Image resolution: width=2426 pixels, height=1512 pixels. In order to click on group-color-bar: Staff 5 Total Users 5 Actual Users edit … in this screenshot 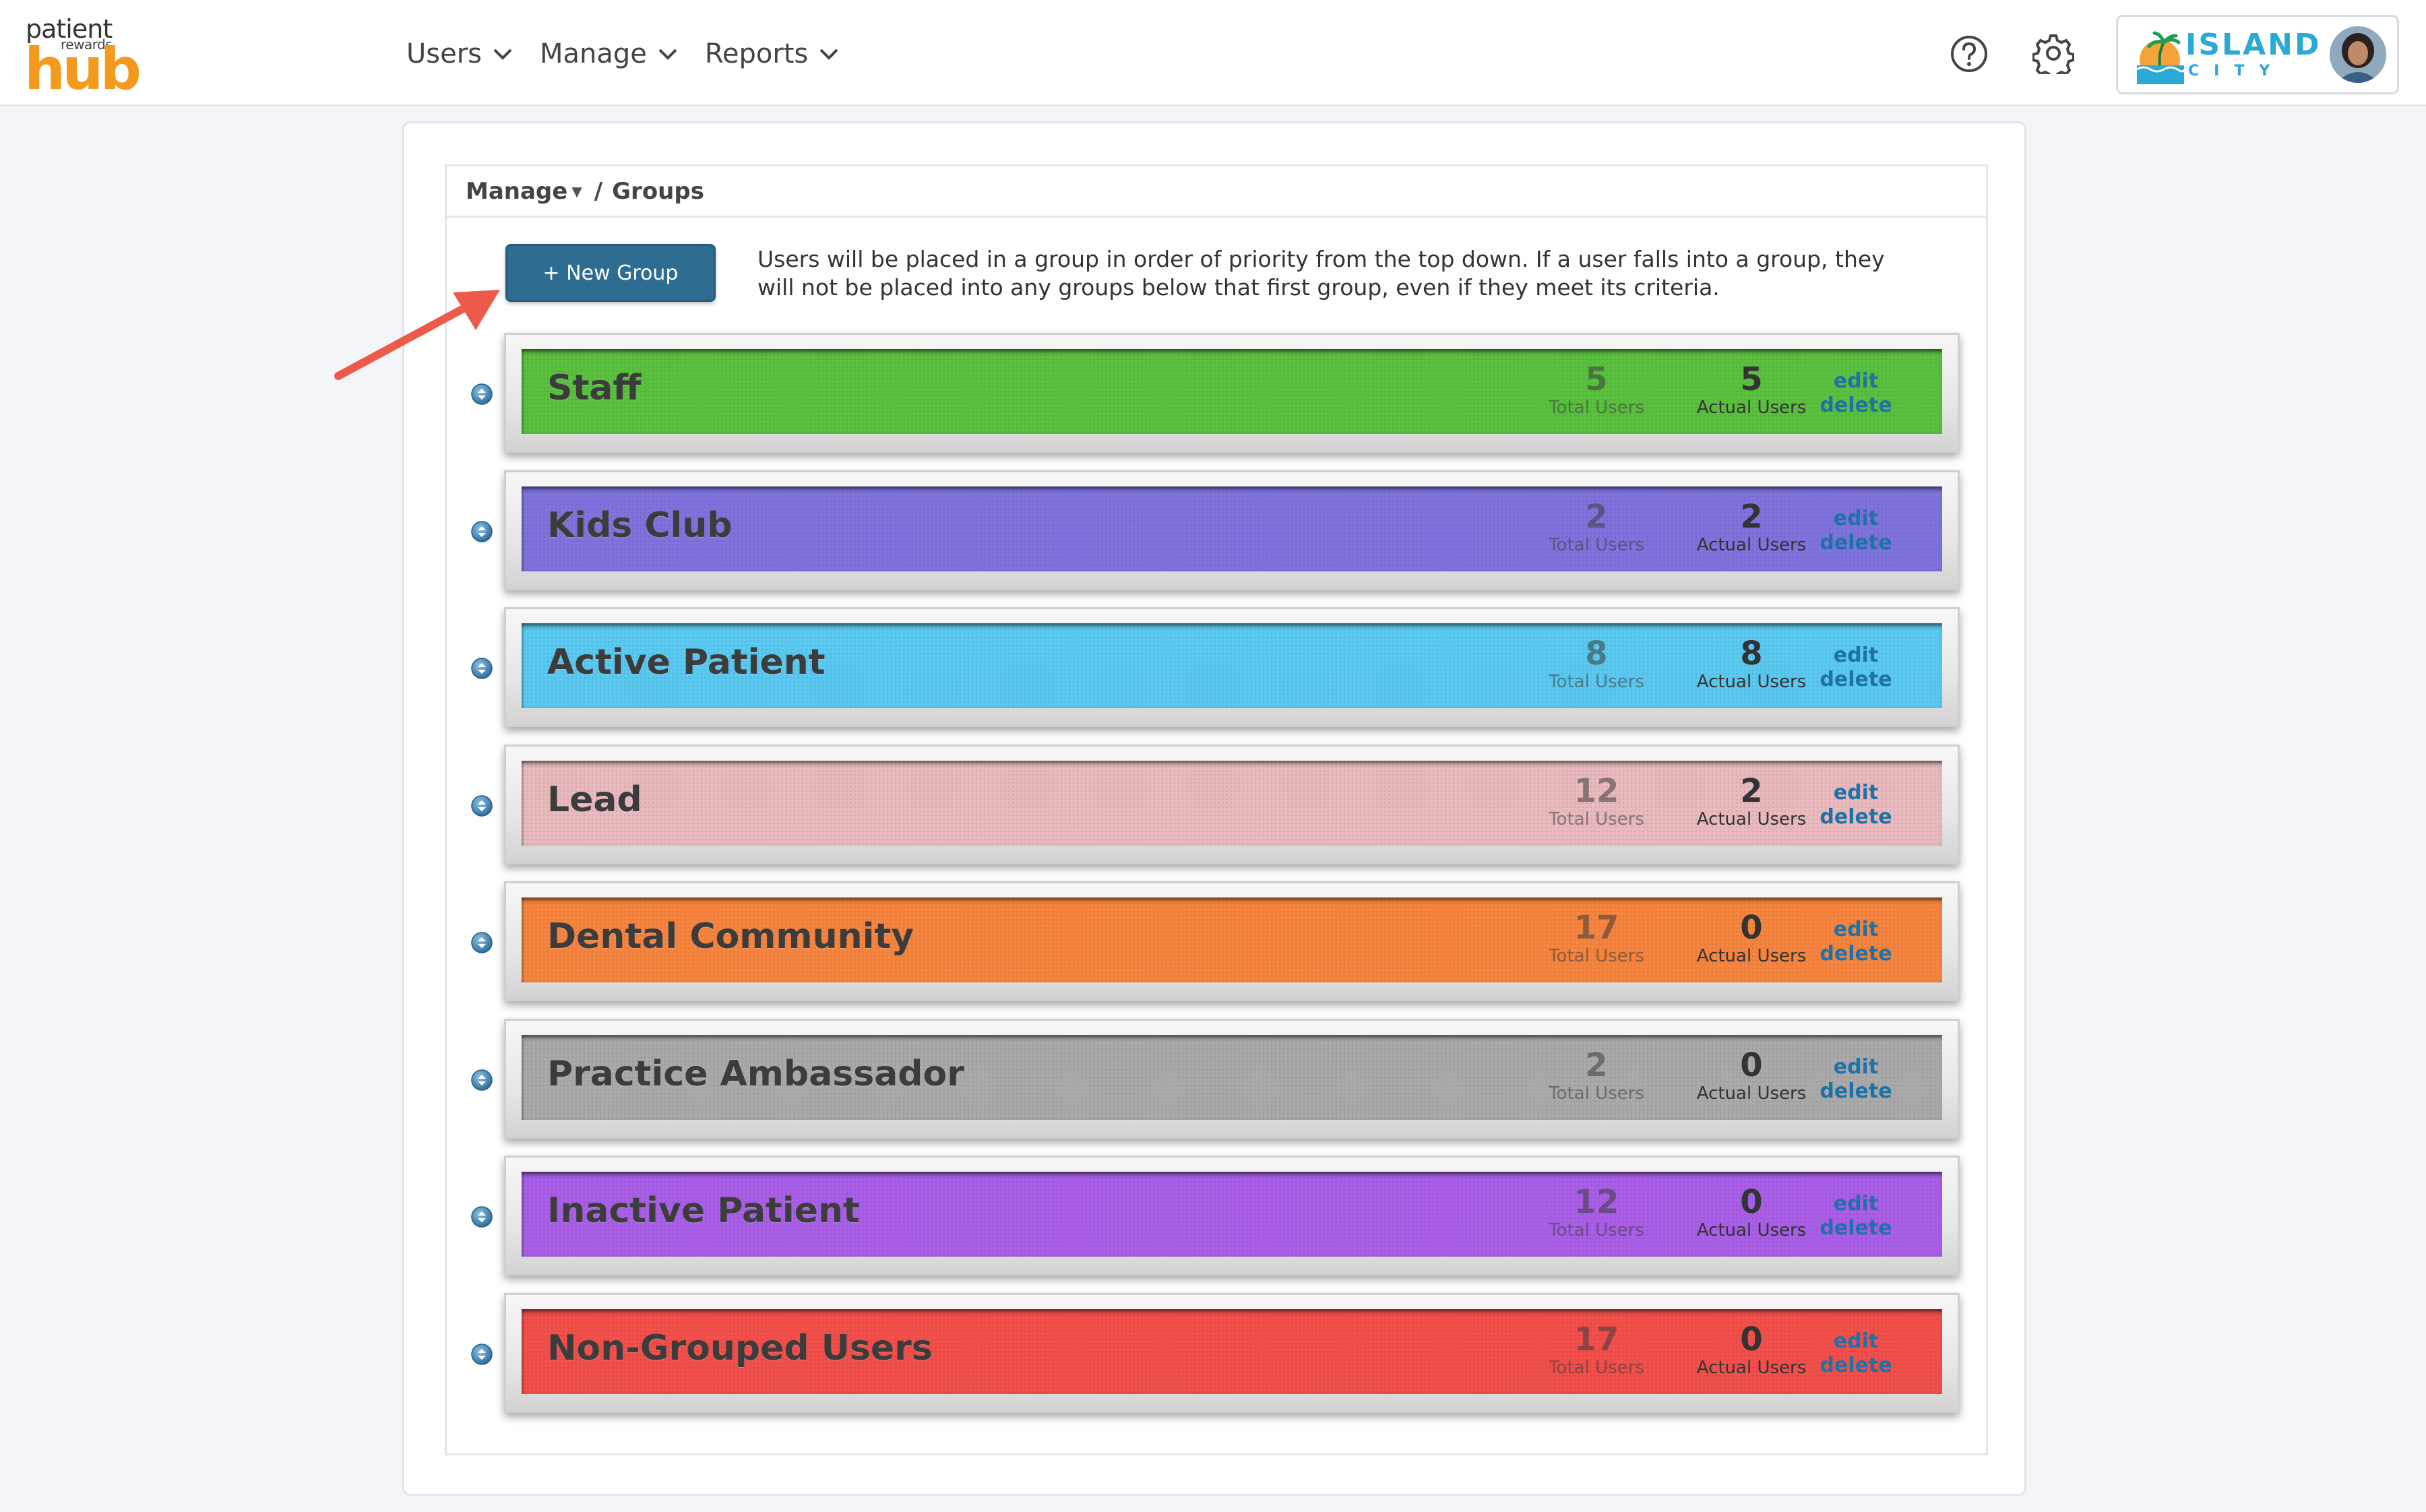, I will do `click(1232, 392)`.